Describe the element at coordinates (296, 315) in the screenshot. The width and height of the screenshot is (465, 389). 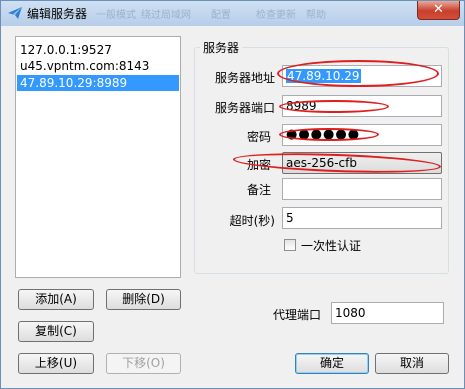
I see `proxy-port-label: 代理端口` at that location.